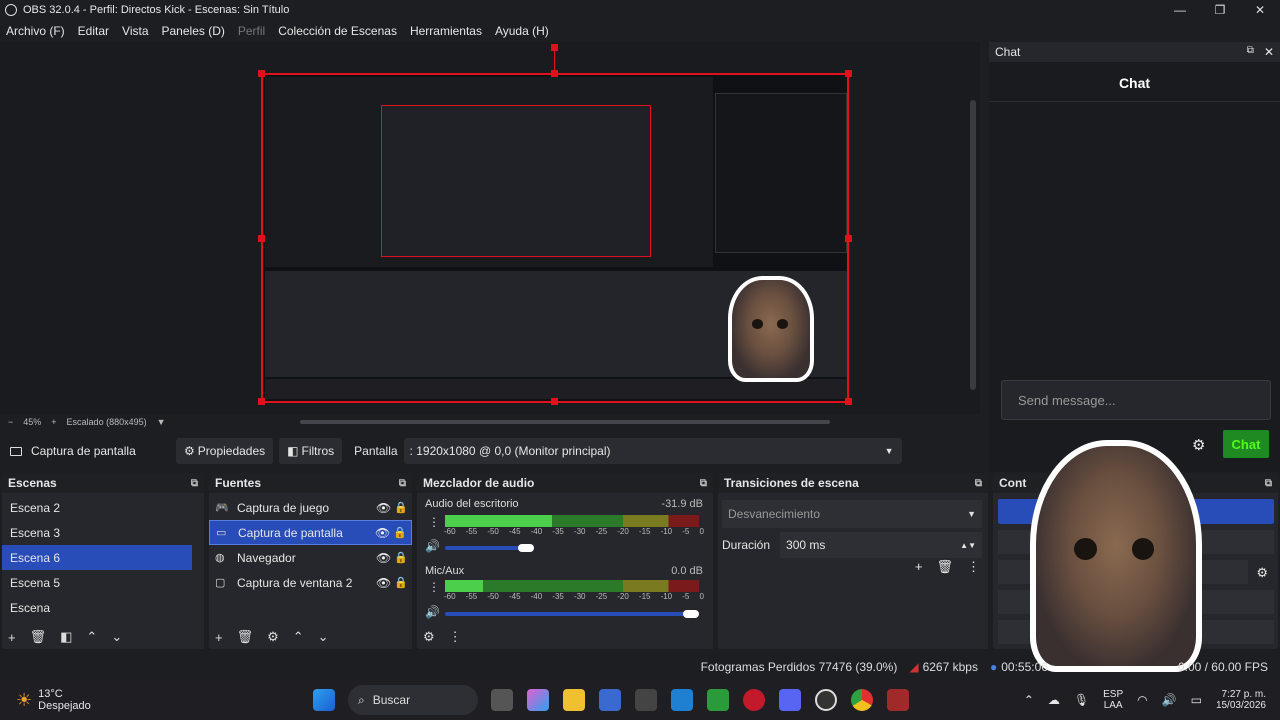  What do you see at coordinates (311, 451) in the screenshot?
I see `filters-button: ◧ Filtros` at bounding box center [311, 451].